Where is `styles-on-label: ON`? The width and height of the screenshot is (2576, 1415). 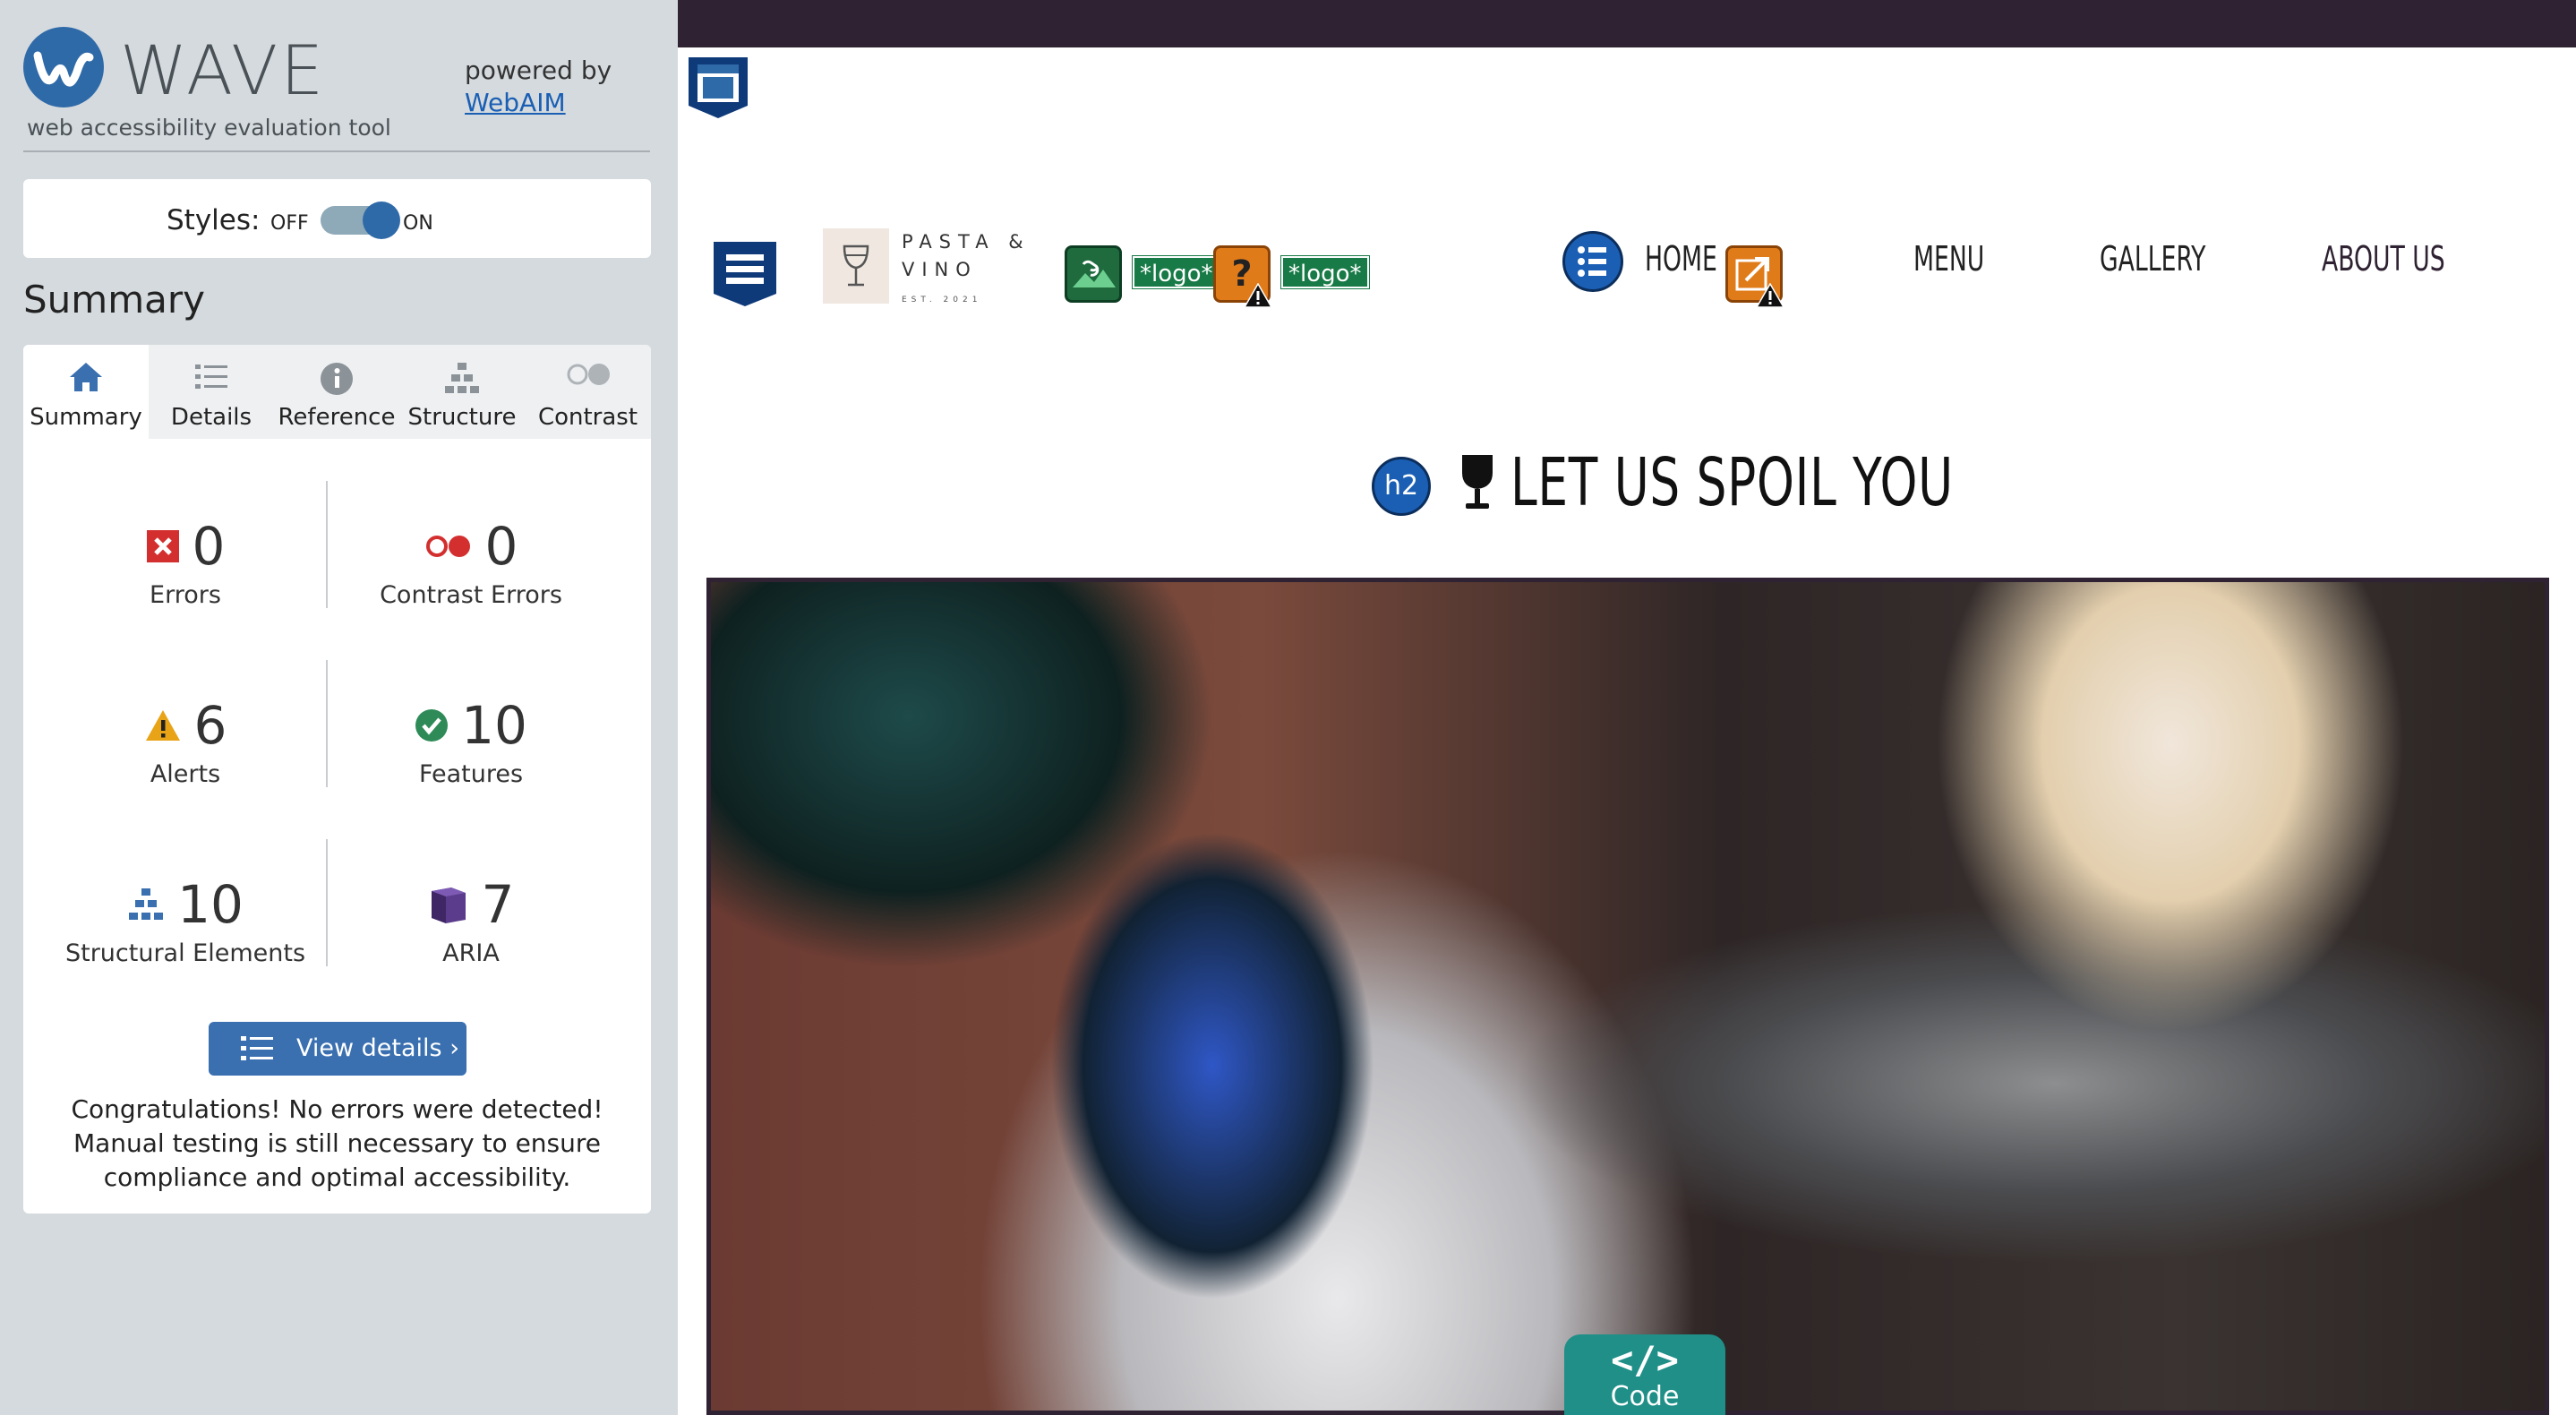
styles-on-label: ON is located at coordinates (418, 223).